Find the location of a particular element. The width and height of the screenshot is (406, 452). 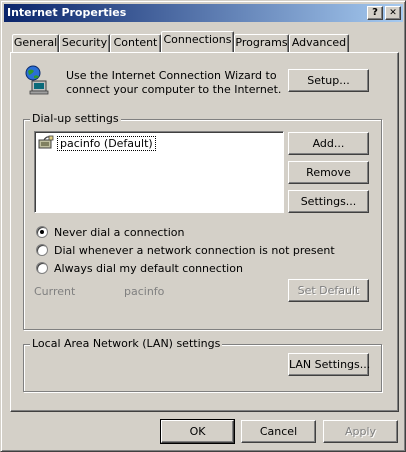

tab-label: Advanced is located at coordinates (319, 42).